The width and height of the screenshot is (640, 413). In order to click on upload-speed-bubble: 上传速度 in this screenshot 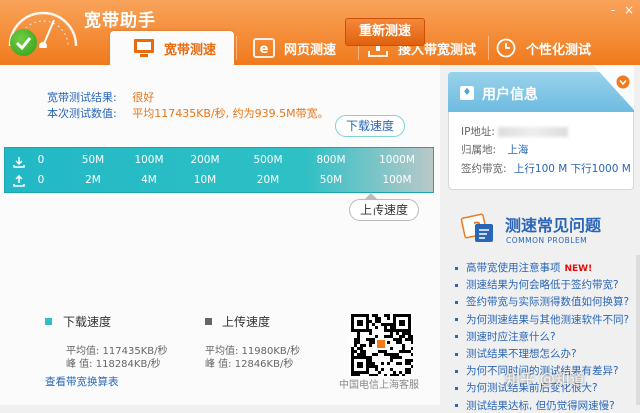, I will do `click(384, 210)`.